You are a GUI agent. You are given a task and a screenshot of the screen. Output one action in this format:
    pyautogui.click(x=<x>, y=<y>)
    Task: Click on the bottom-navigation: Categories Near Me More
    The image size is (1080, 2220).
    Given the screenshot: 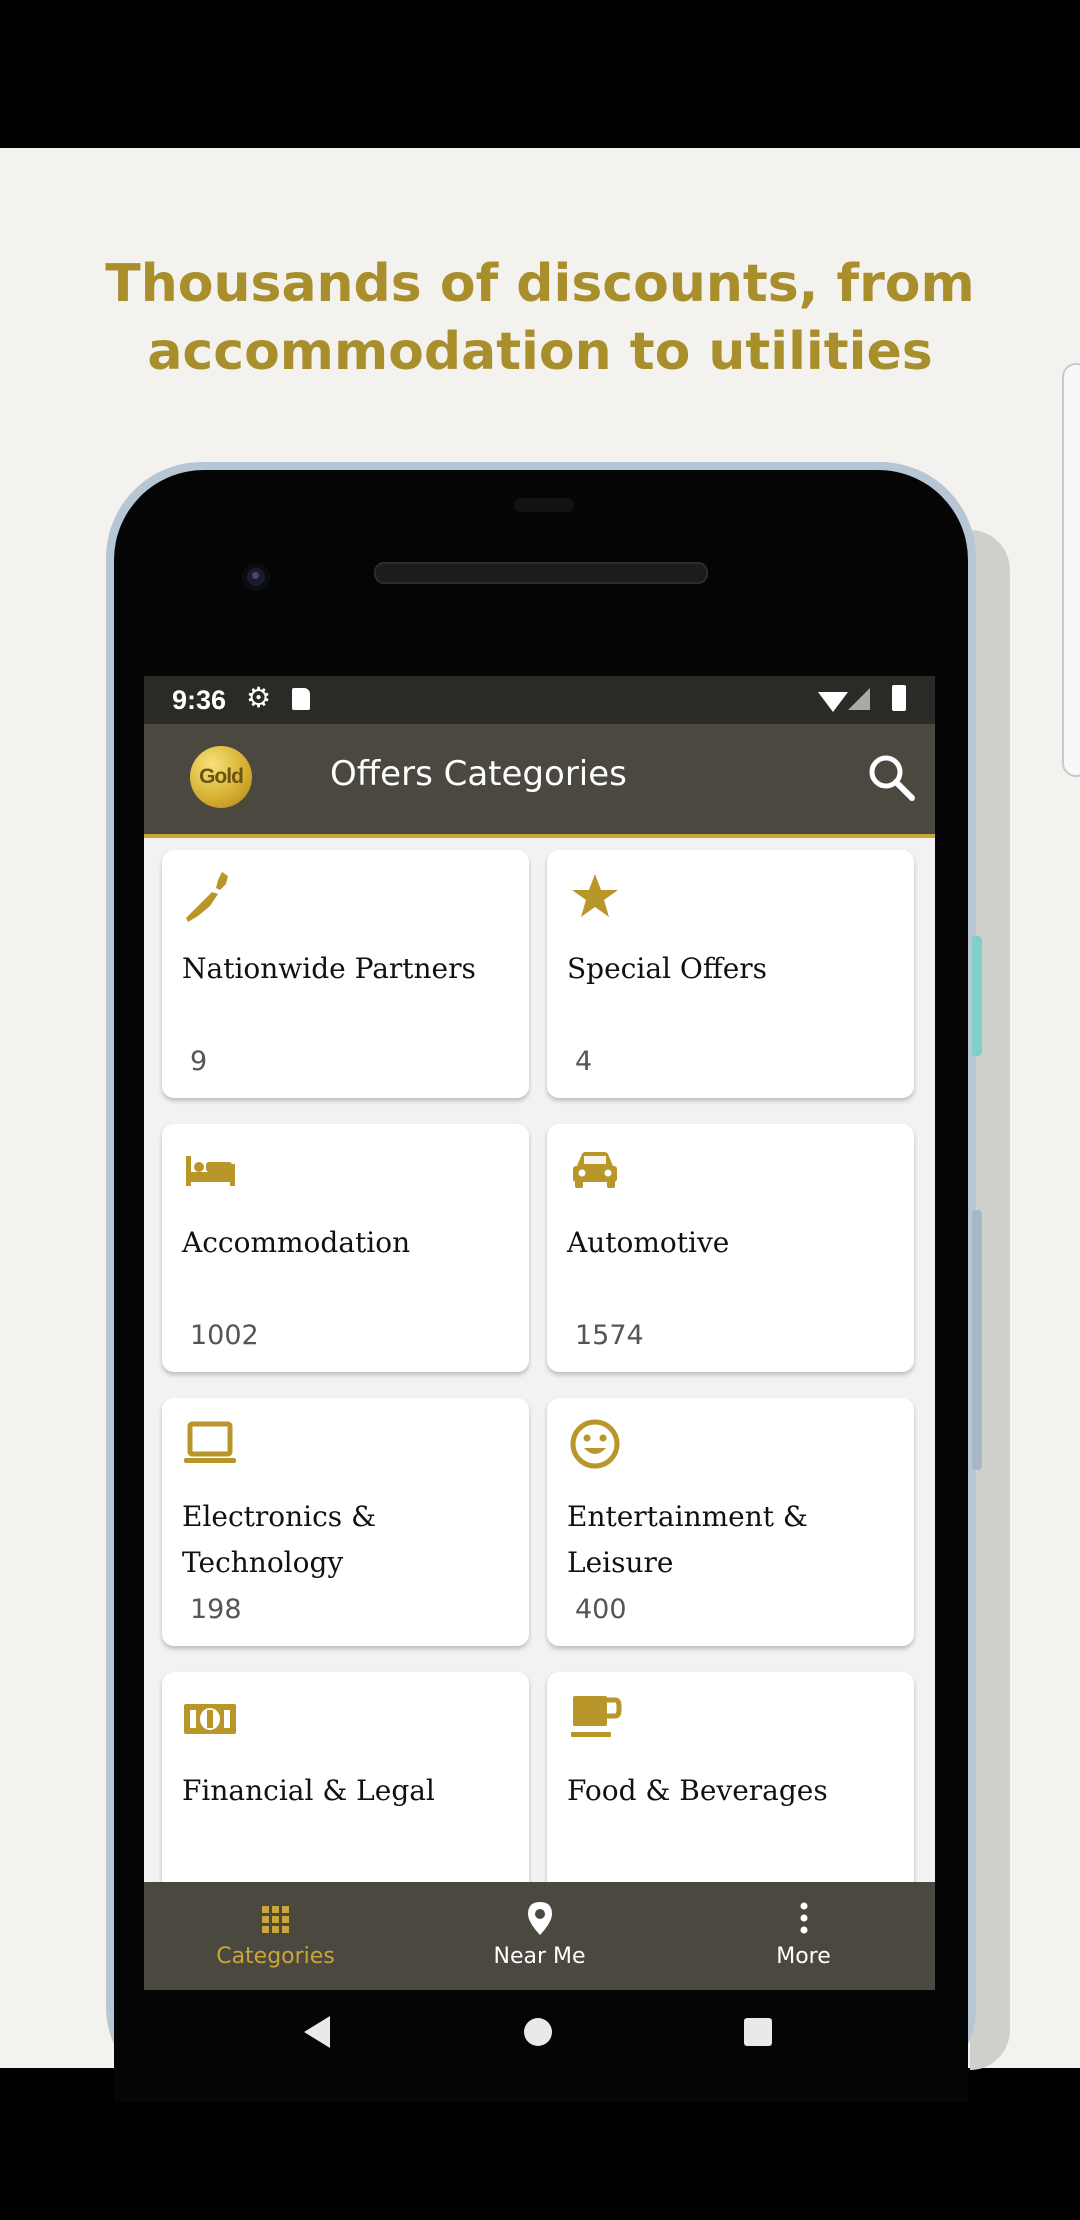 What is the action you would take?
    pyautogui.click(x=539, y=1936)
    